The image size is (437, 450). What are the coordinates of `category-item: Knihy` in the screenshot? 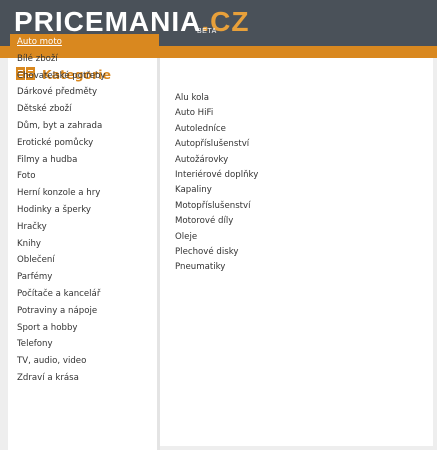 It's located at (84, 244).